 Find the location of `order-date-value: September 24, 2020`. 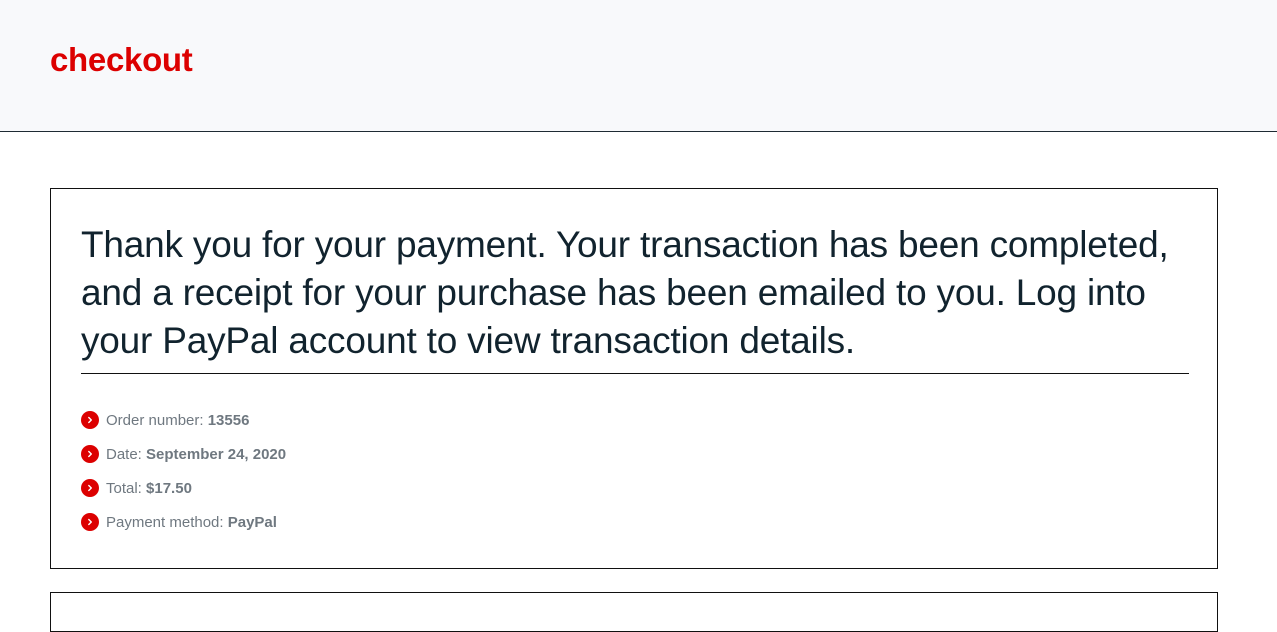

order-date-value: September 24, 2020 is located at coordinates (216, 454).